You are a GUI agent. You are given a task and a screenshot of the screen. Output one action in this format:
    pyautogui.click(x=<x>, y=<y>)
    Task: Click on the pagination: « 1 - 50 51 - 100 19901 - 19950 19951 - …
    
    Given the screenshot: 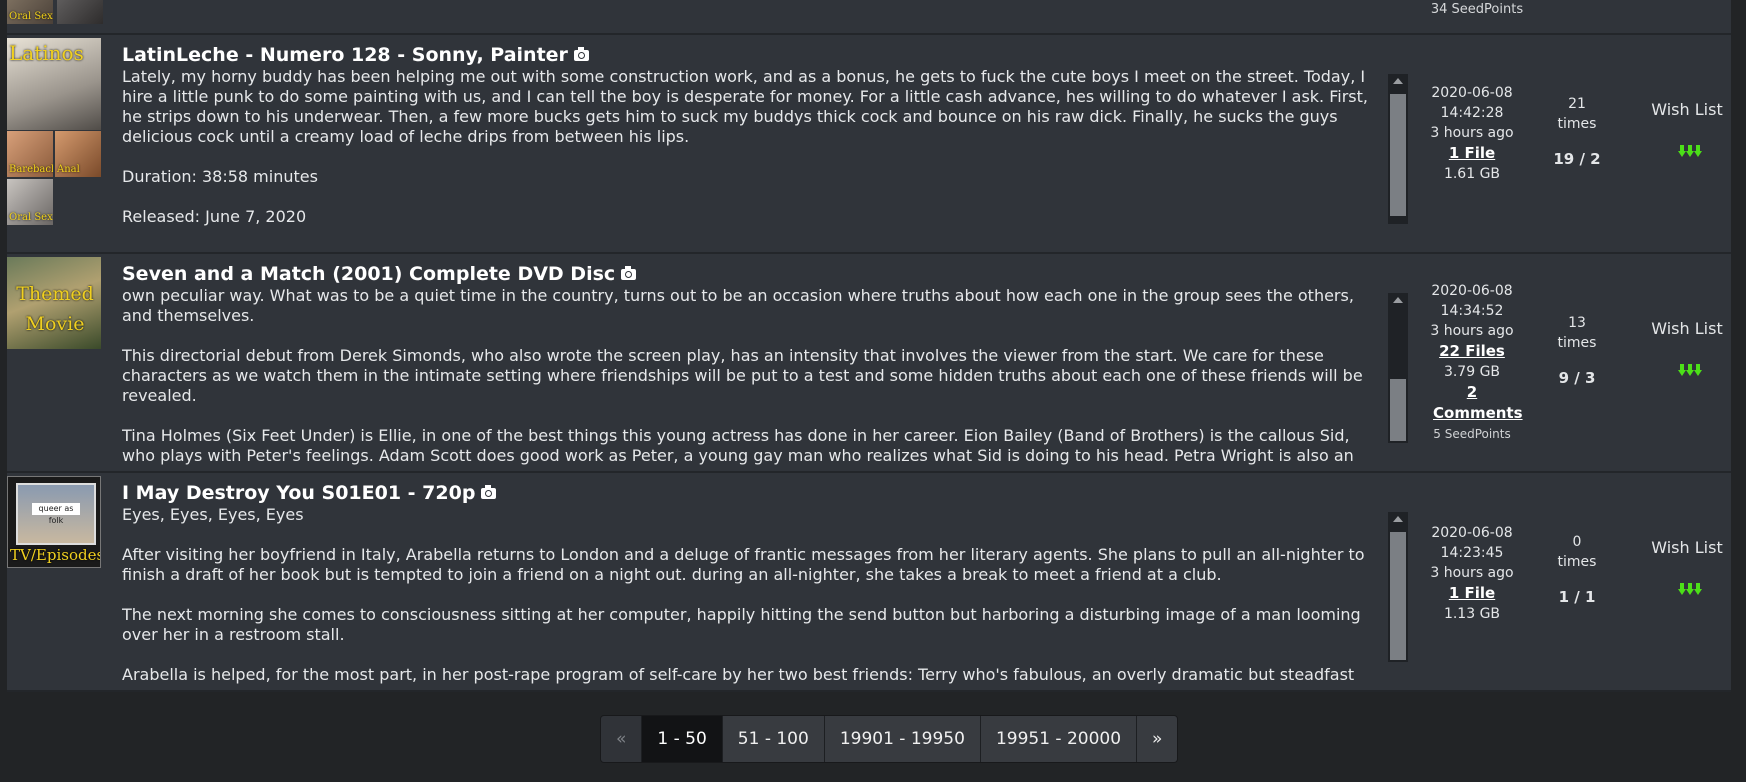 What is the action you would take?
    pyautogui.click(x=889, y=739)
    